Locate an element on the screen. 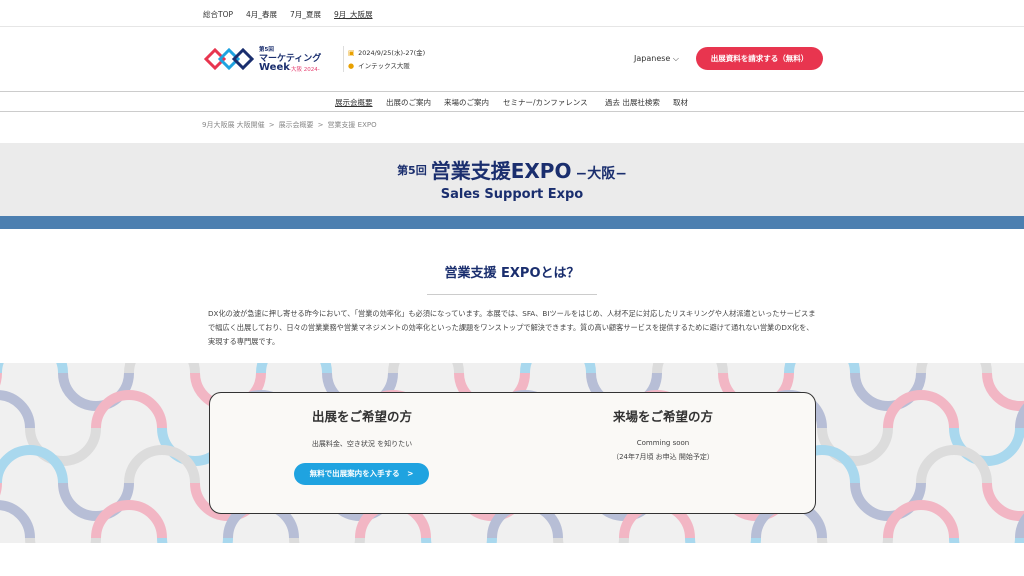 This screenshot has height=576, width=1024. event-venue-row: ● インテックス大阪 is located at coordinates (379, 65).